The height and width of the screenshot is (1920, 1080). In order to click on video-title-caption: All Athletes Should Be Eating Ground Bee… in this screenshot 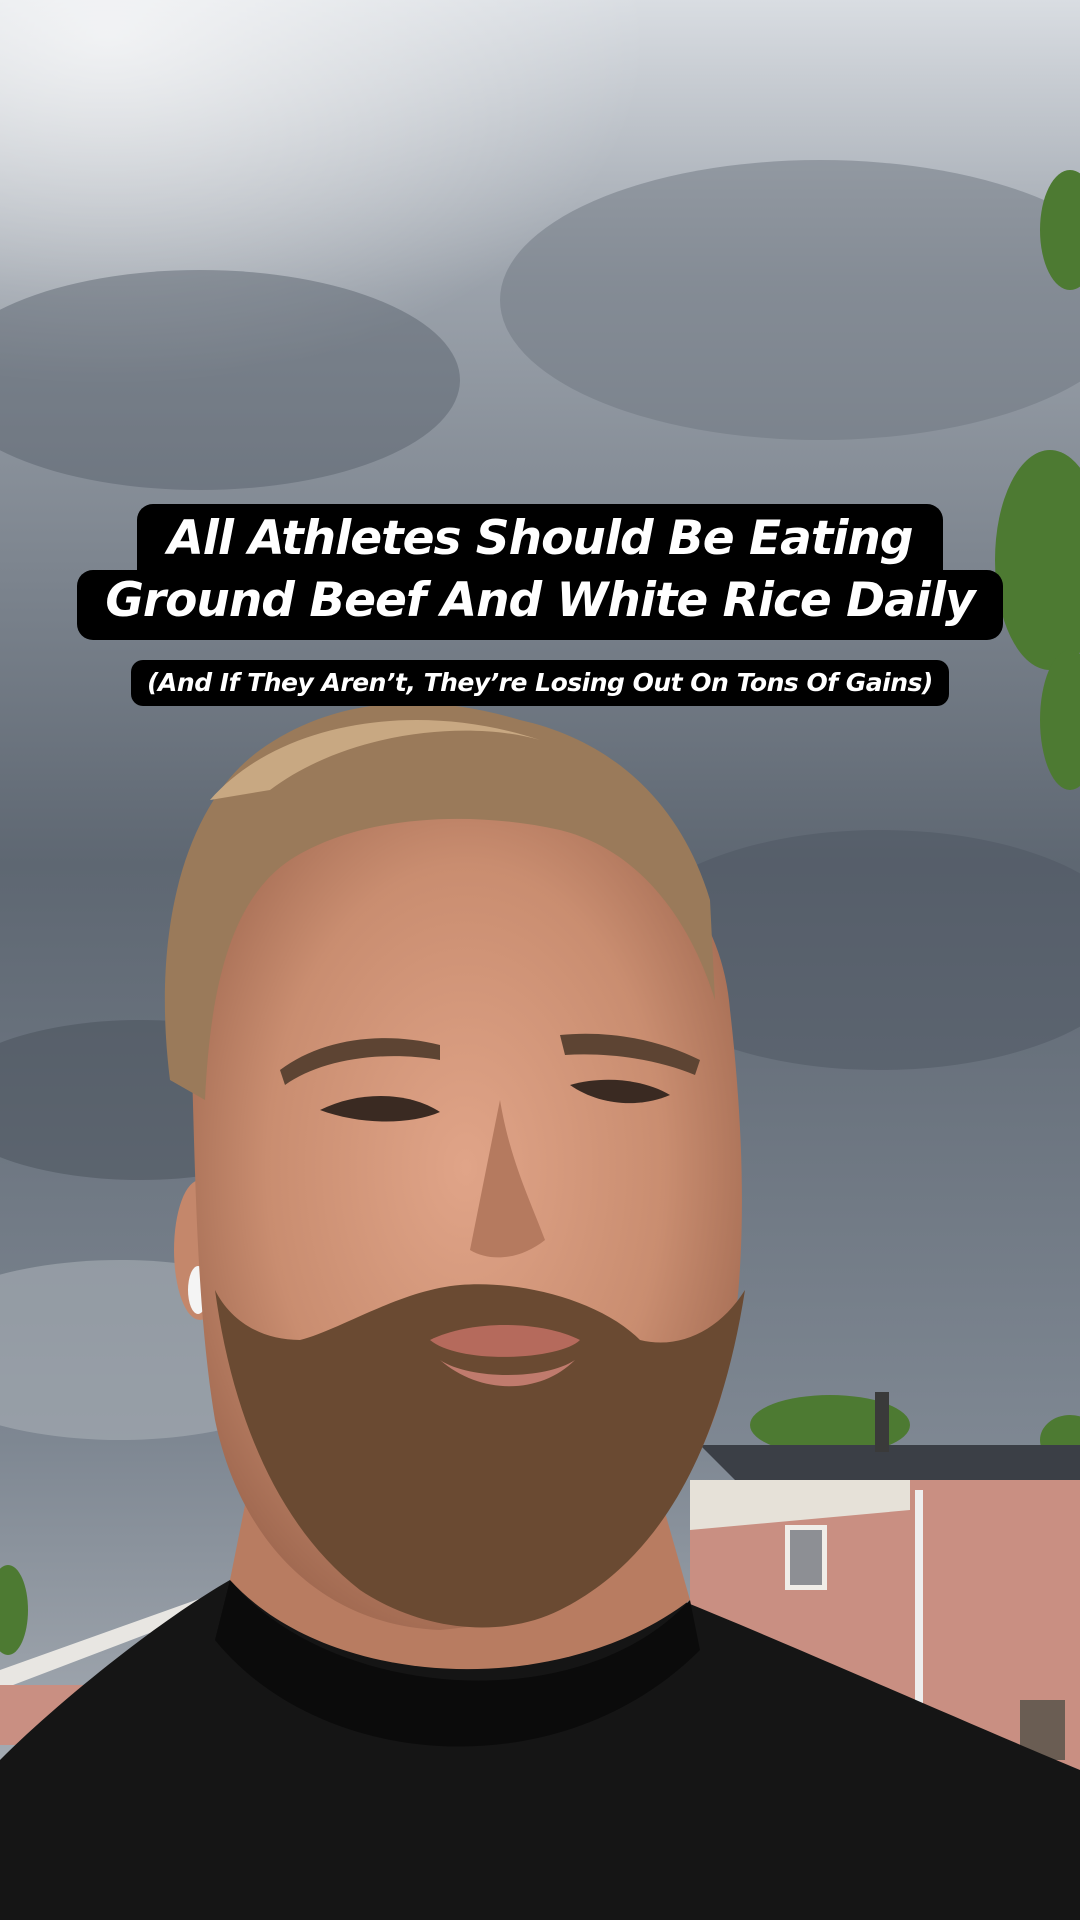, I will do `click(540, 572)`.